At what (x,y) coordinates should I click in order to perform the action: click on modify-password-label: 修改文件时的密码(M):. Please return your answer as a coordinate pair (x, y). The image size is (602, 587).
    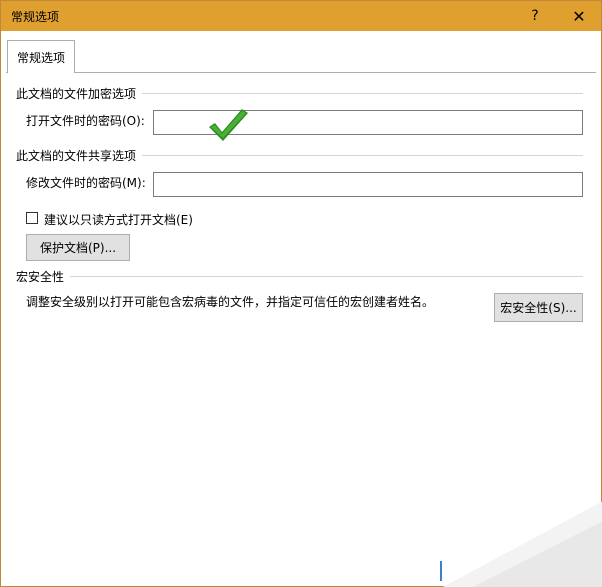
    Looking at the image, I should click on (86, 183).